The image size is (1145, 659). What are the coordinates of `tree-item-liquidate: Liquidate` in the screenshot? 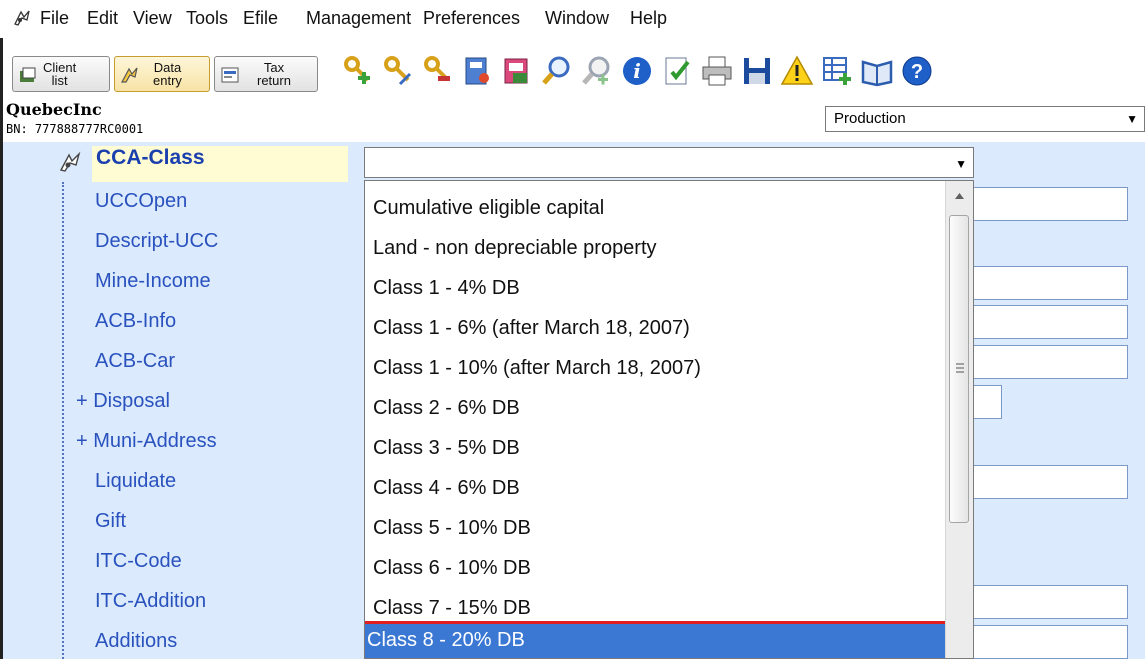 It's located at (135, 481).